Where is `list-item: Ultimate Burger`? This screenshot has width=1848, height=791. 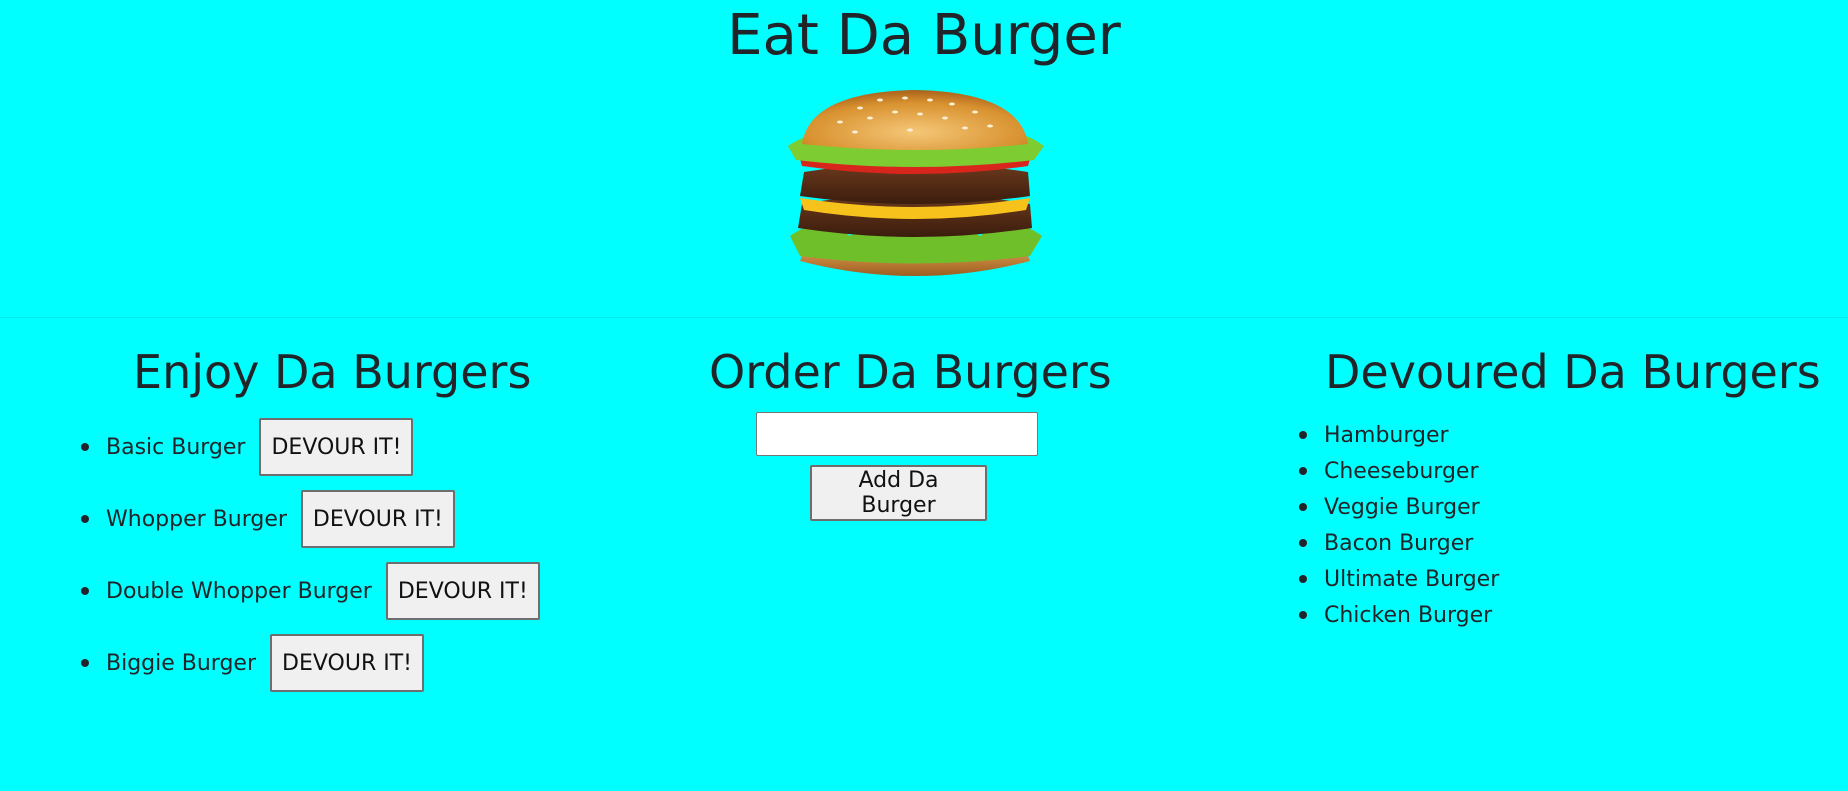
list-item: Ultimate Burger is located at coordinates (1398, 579).